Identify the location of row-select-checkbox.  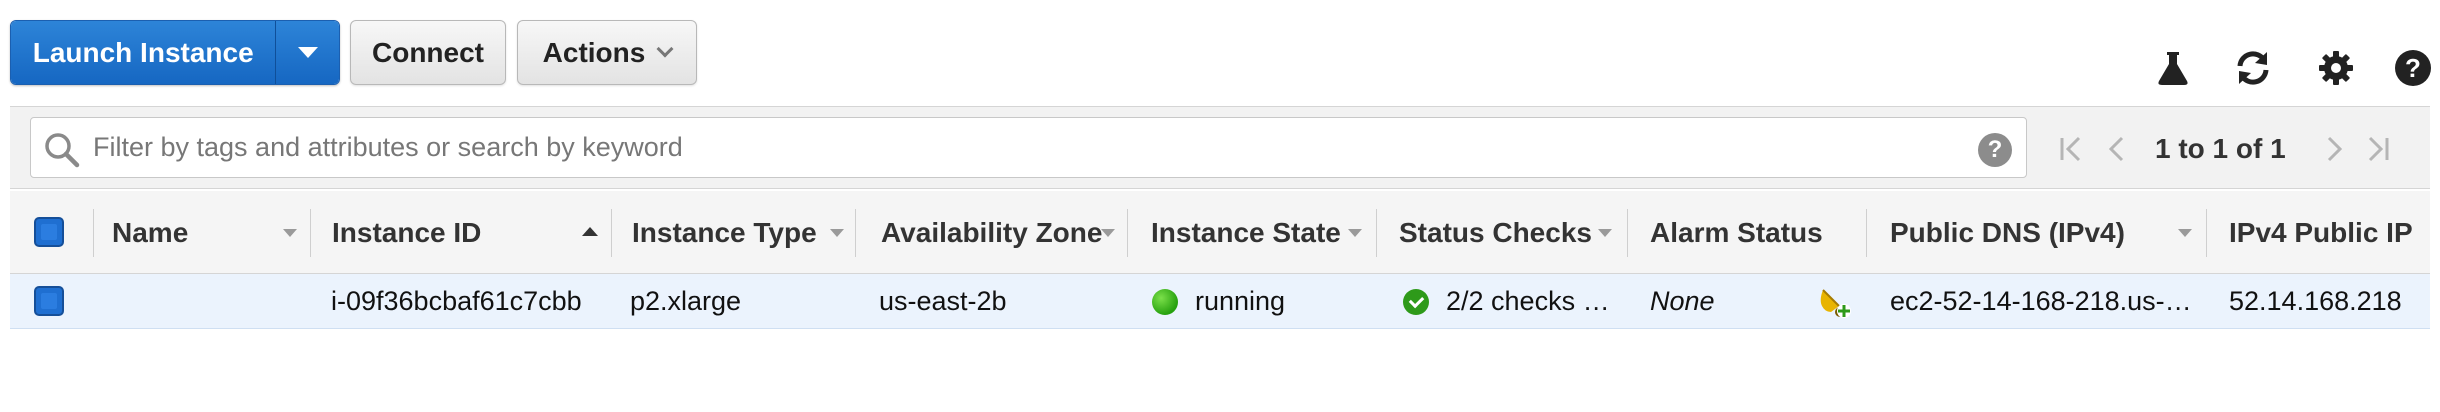
(49, 301).